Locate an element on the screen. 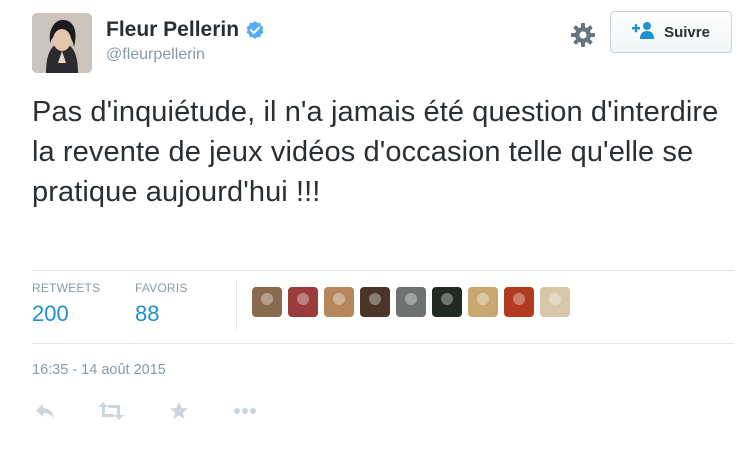 This screenshot has height=449, width=750. retweets-stat: RETWEETS 200 is located at coordinates (66, 304).